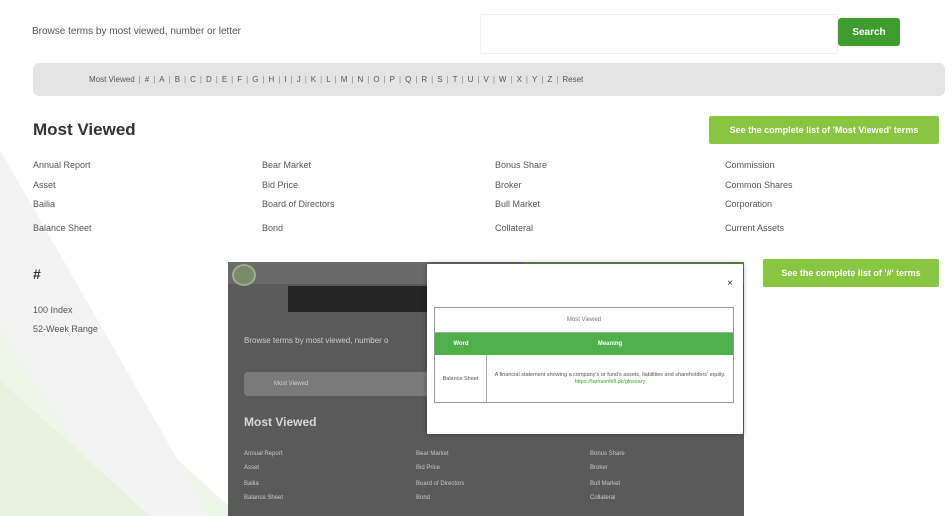 This screenshot has height=516, width=952. I want to click on letter-filter-item: B, so click(177, 79).